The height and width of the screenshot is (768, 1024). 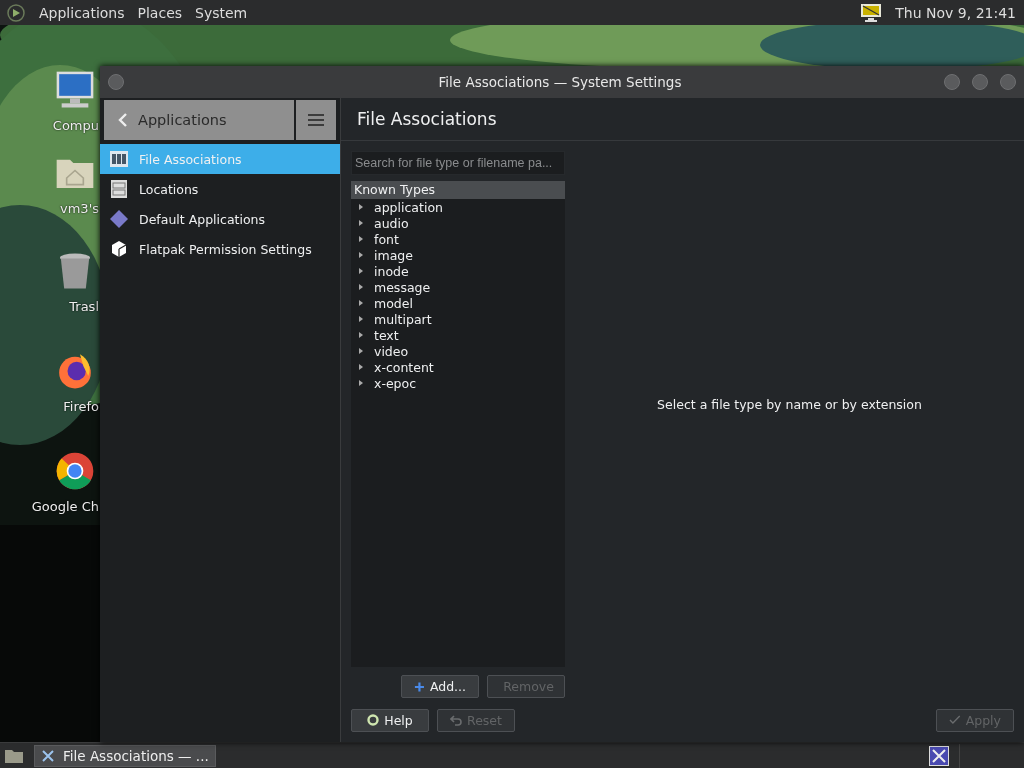 What do you see at coordinates (955, 720) in the screenshot?
I see `check-icon` at bounding box center [955, 720].